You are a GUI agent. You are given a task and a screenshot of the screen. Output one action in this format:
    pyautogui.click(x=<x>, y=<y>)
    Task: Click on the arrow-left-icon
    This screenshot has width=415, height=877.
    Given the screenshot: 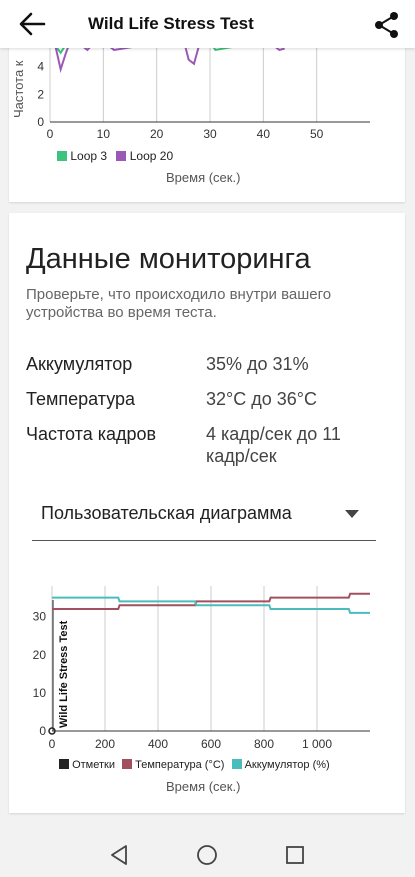 What is the action you would take?
    pyautogui.click(x=32, y=24)
    